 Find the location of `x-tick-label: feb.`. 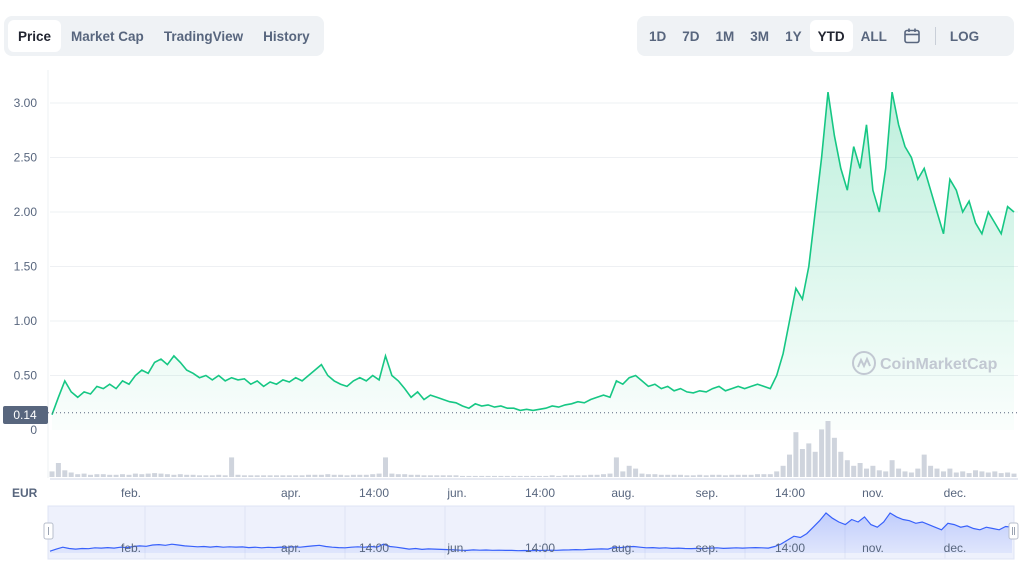

x-tick-label: feb. is located at coordinates (131, 493).